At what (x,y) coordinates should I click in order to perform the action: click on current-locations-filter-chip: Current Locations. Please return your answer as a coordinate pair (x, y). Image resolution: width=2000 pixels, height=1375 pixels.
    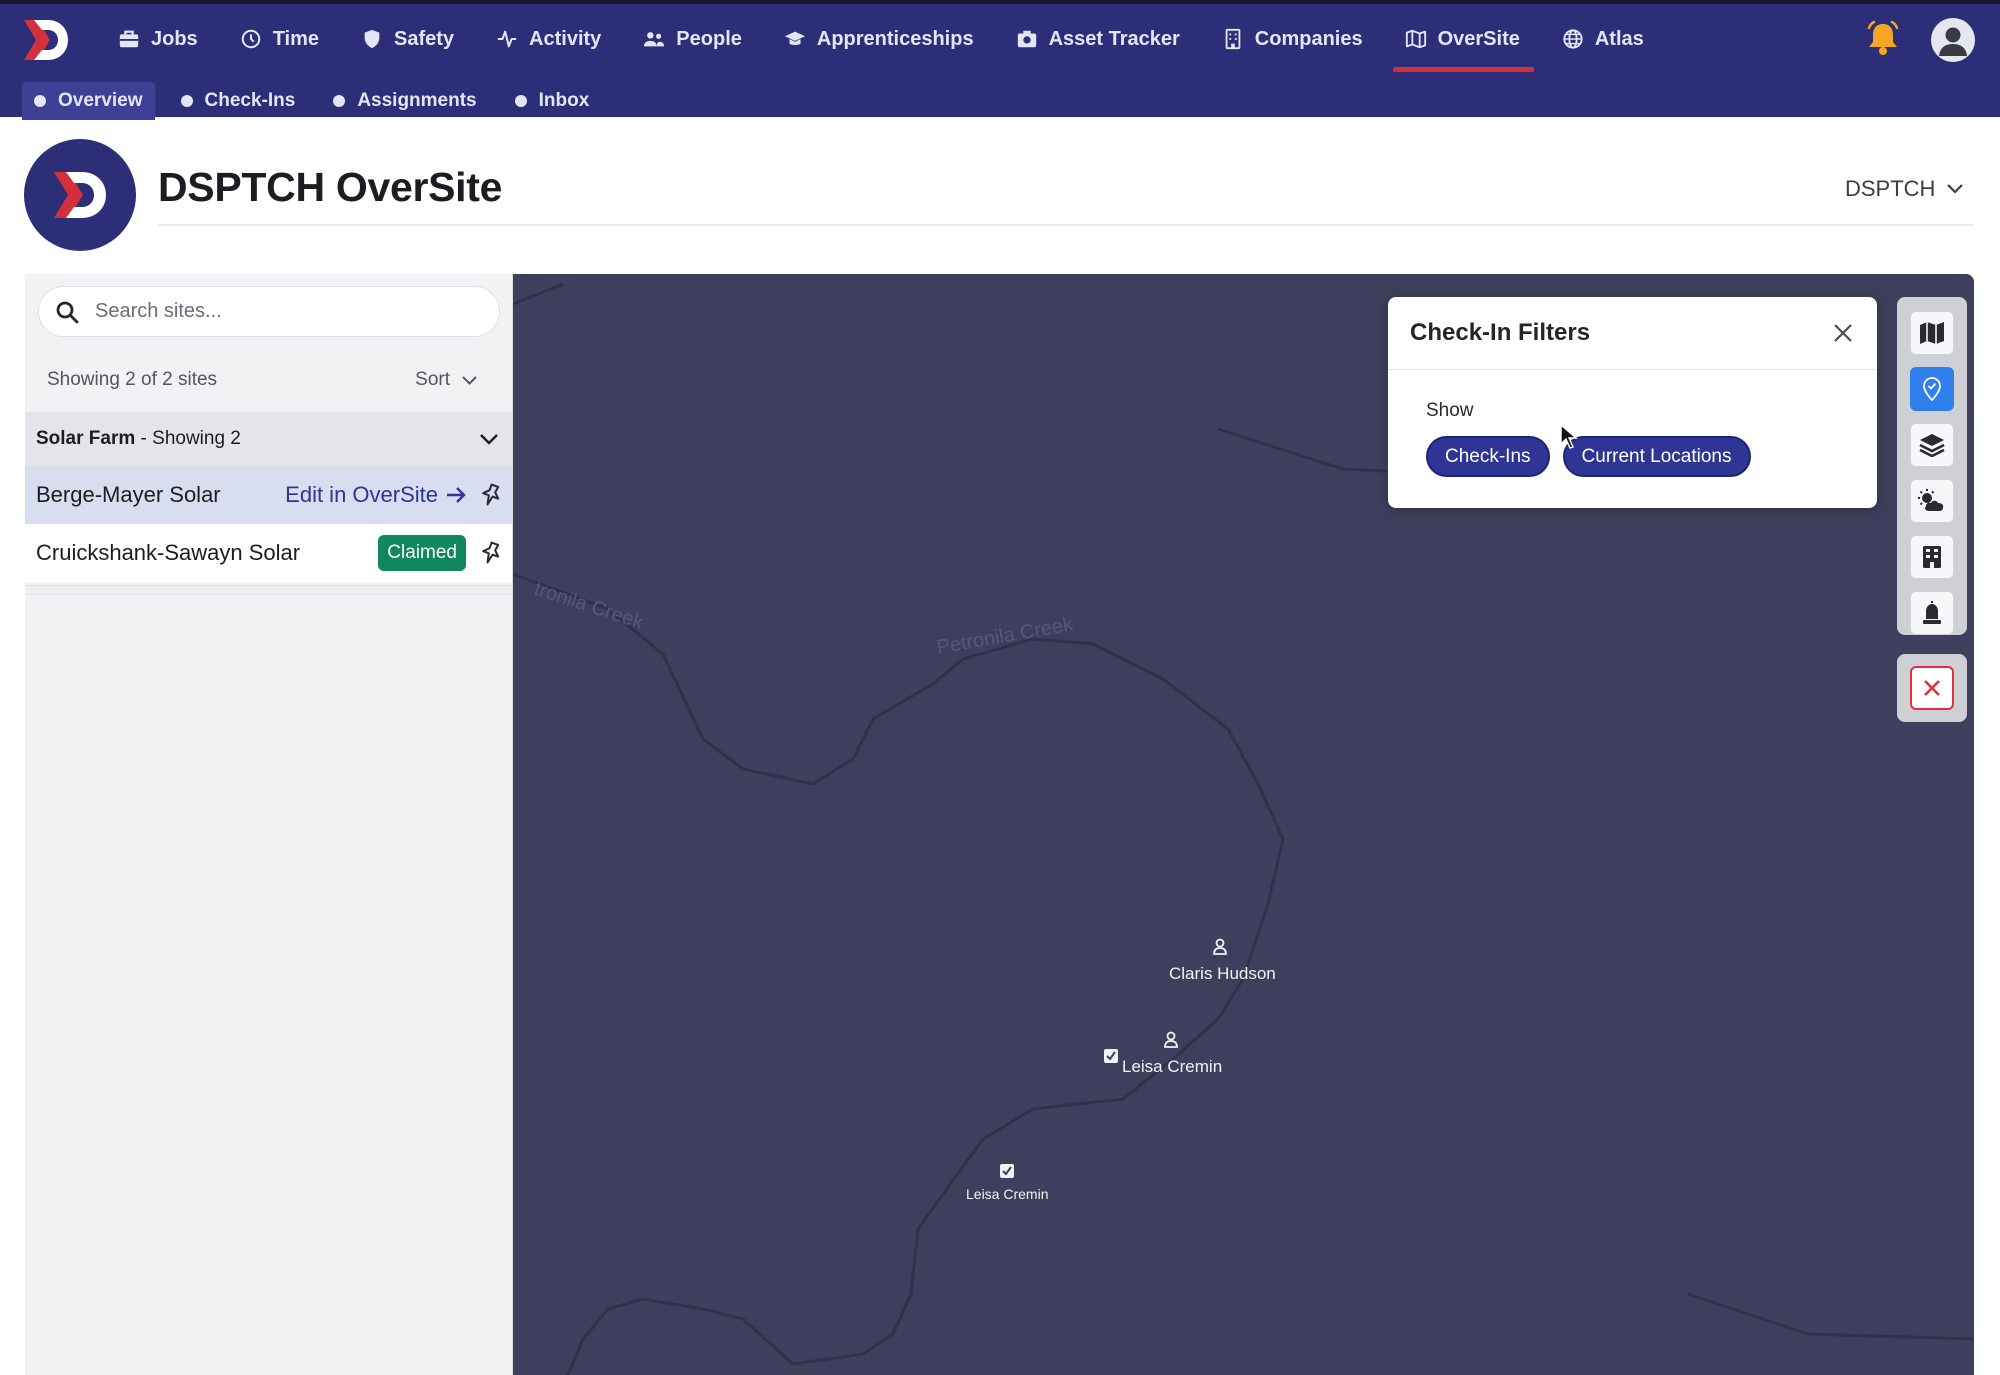
    Looking at the image, I should click on (1656, 456).